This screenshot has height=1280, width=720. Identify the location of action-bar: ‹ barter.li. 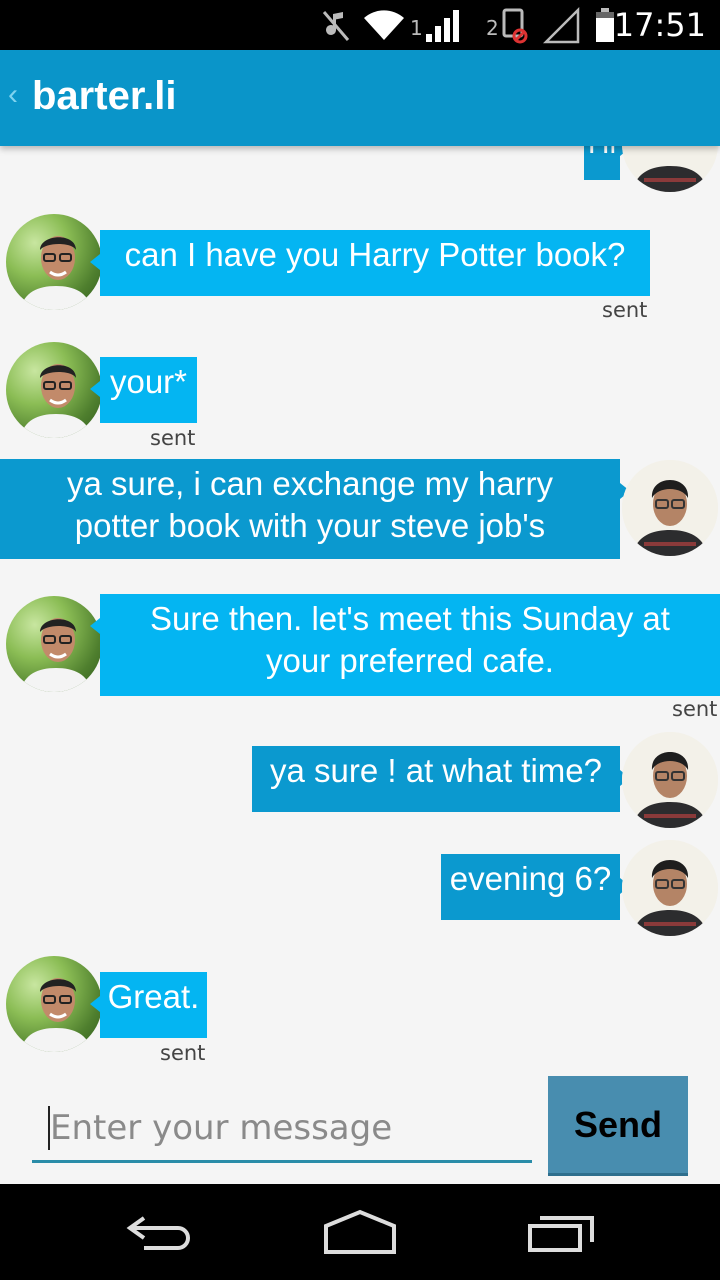
(360, 98).